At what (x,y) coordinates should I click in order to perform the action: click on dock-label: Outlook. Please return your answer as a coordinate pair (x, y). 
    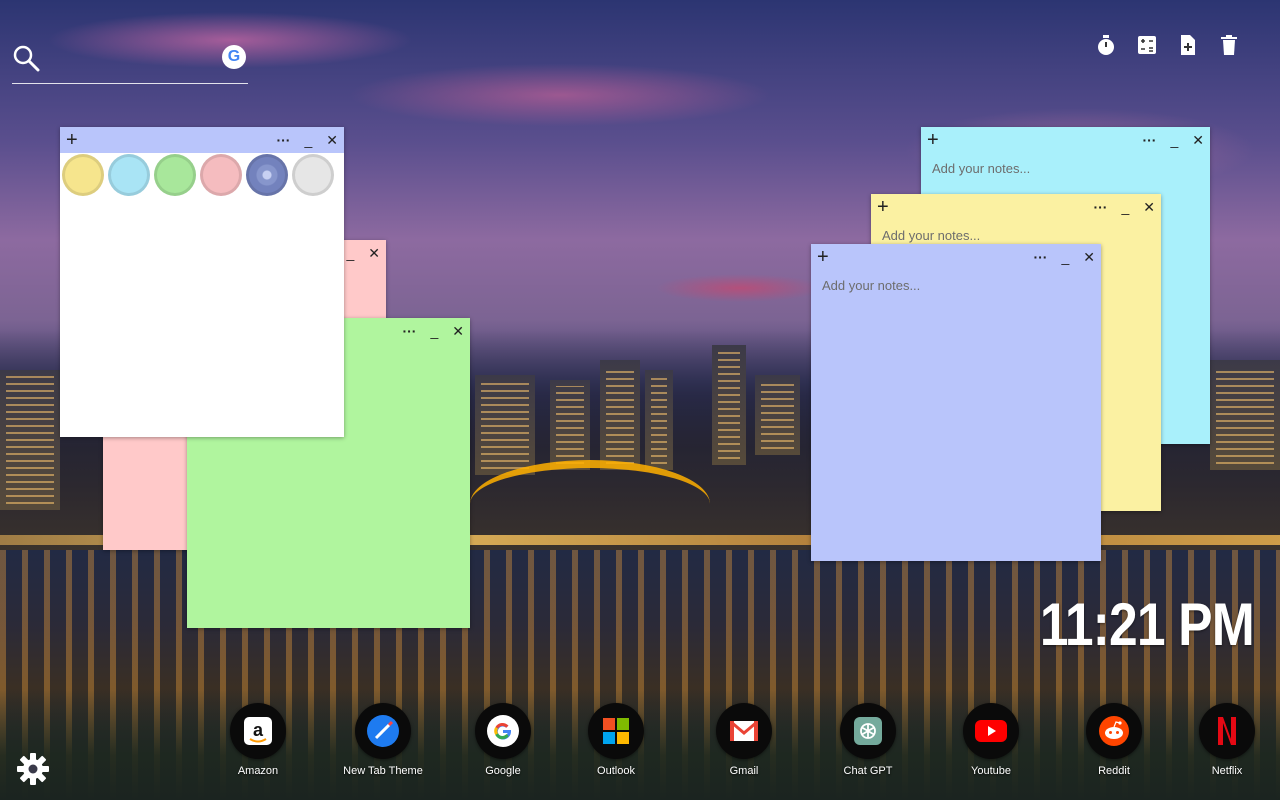
    Looking at the image, I should click on (616, 771).